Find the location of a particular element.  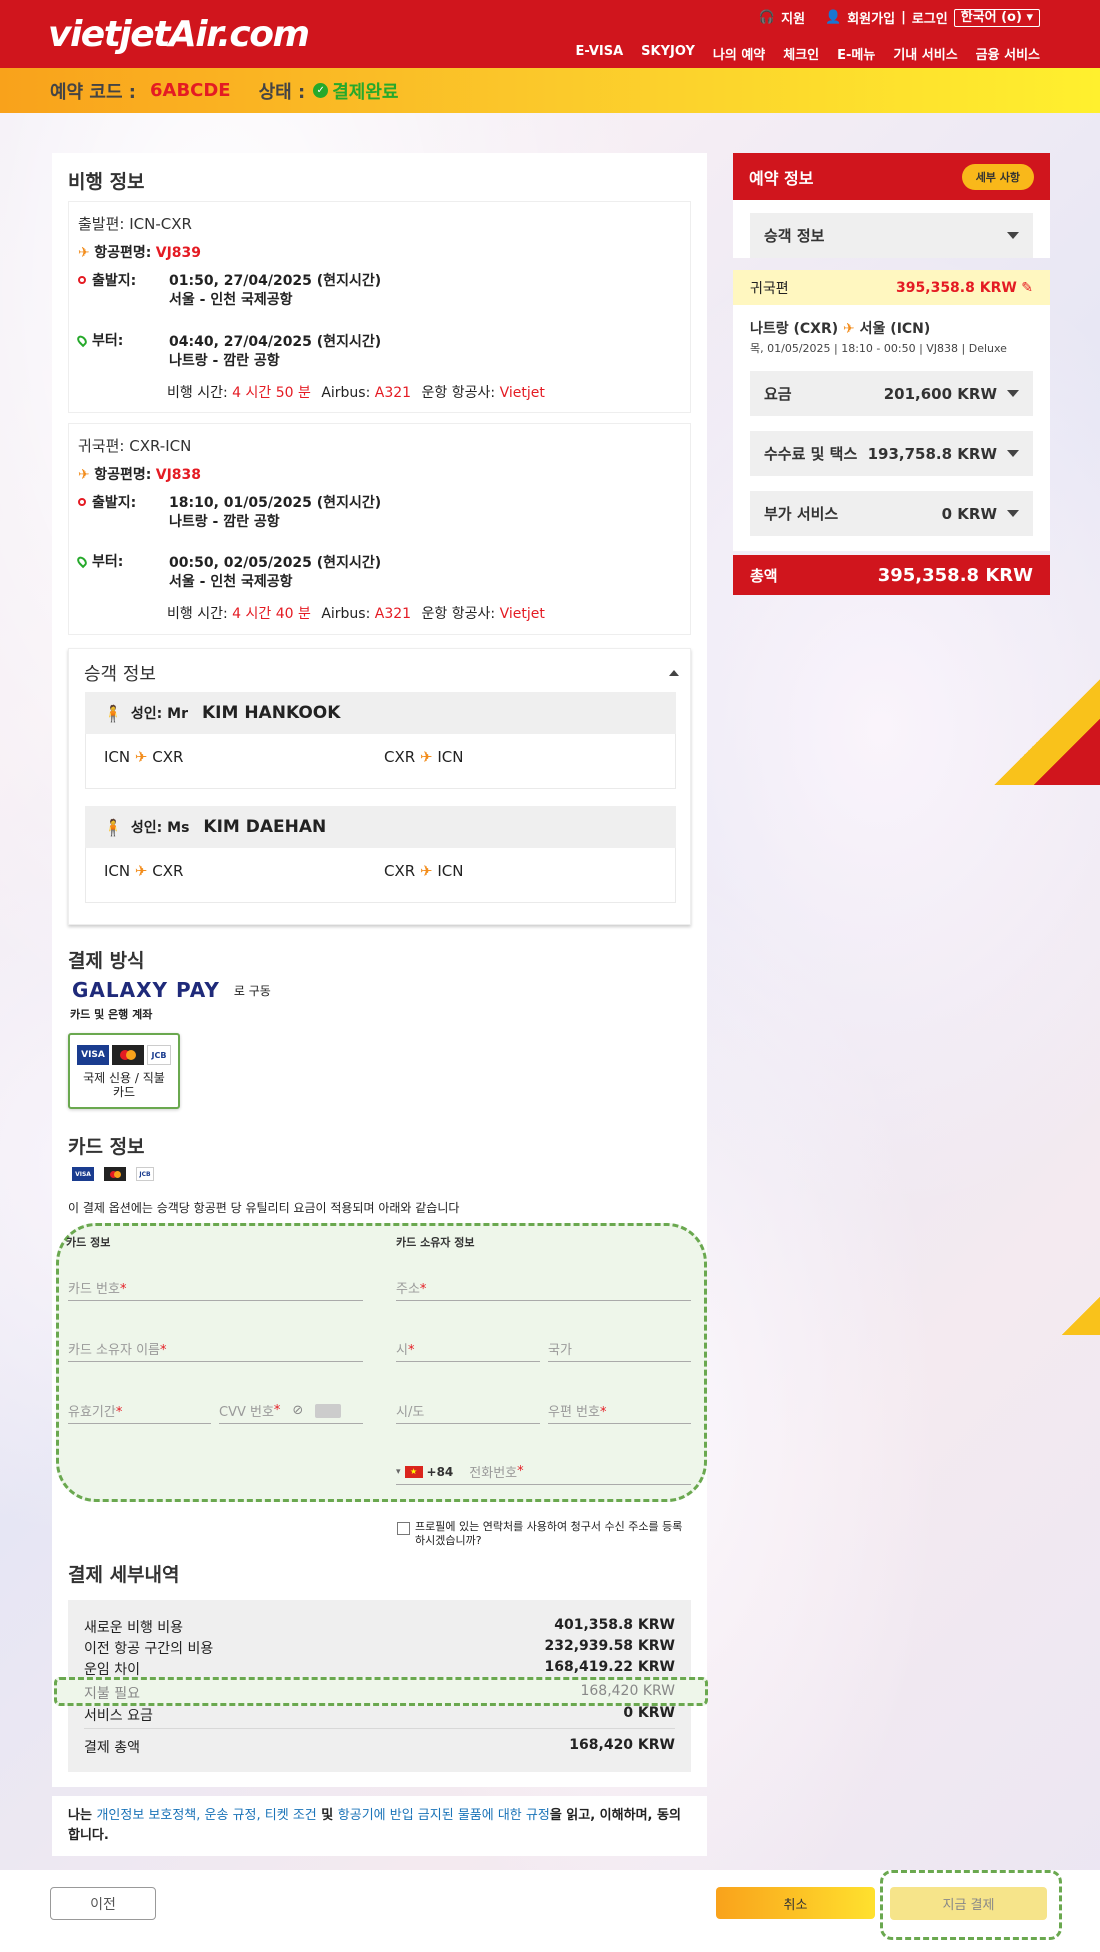

fare-dropdown: 요금 201,600 KRW is located at coordinates (891, 393).